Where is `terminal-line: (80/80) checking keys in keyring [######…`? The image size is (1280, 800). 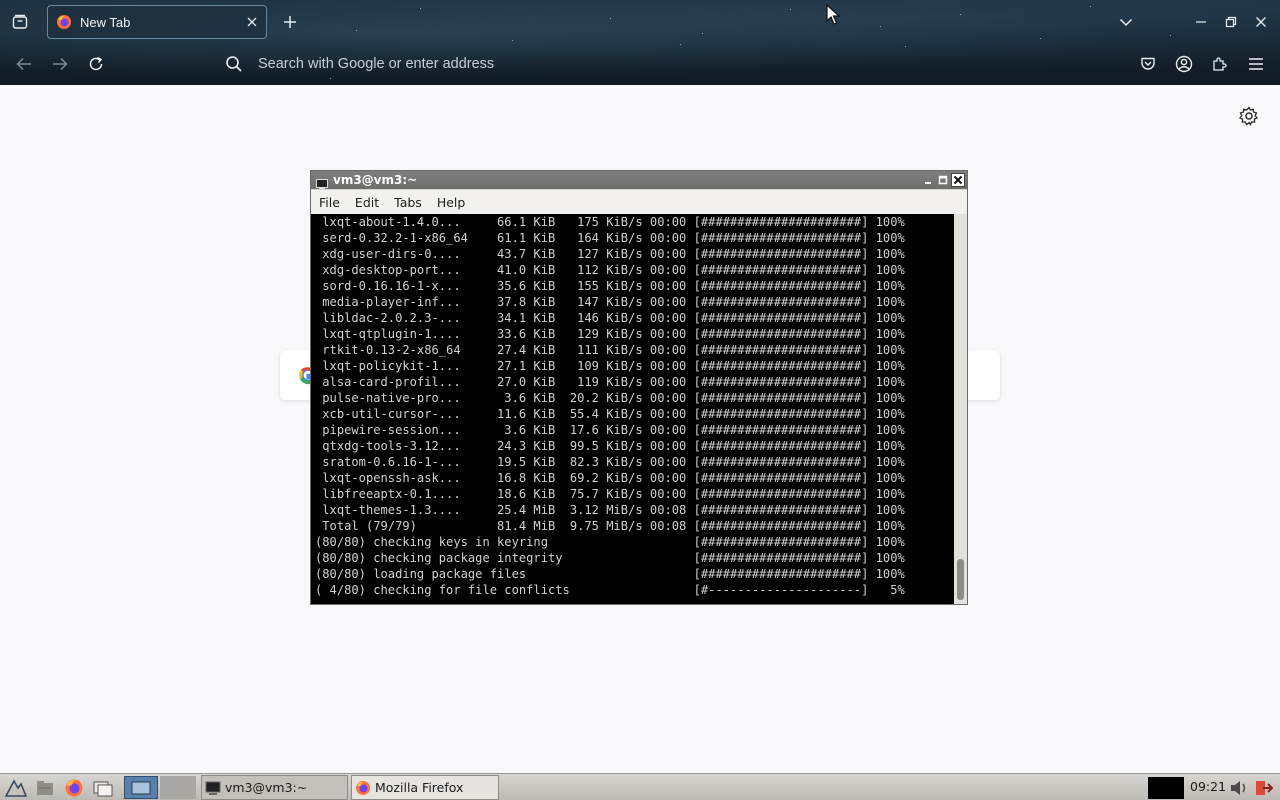
terminal-line: (80/80) checking keys in keyring [######… is located at coordinates (610, 541).